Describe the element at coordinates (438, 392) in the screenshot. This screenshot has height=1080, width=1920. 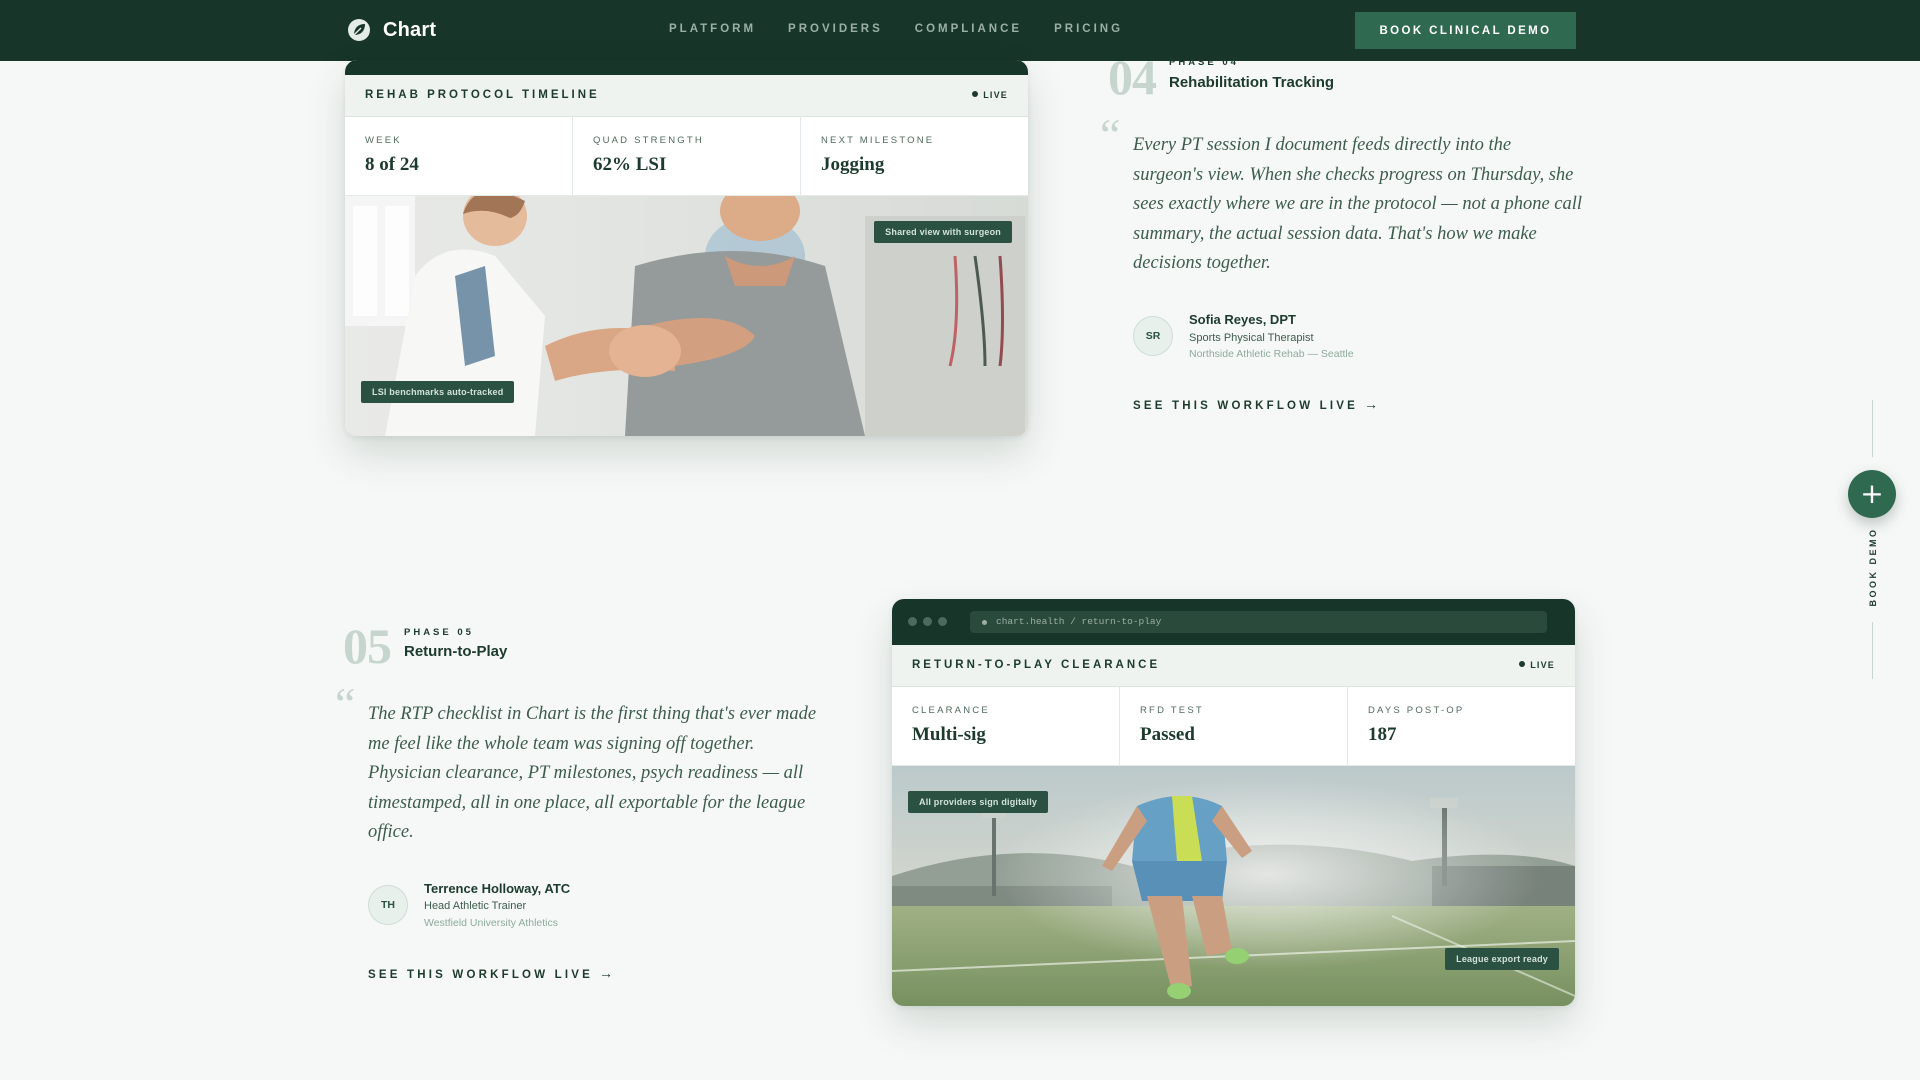
I see `lsi-benchmarks-chip: LSI benchmarks auto-tracked` at that location.